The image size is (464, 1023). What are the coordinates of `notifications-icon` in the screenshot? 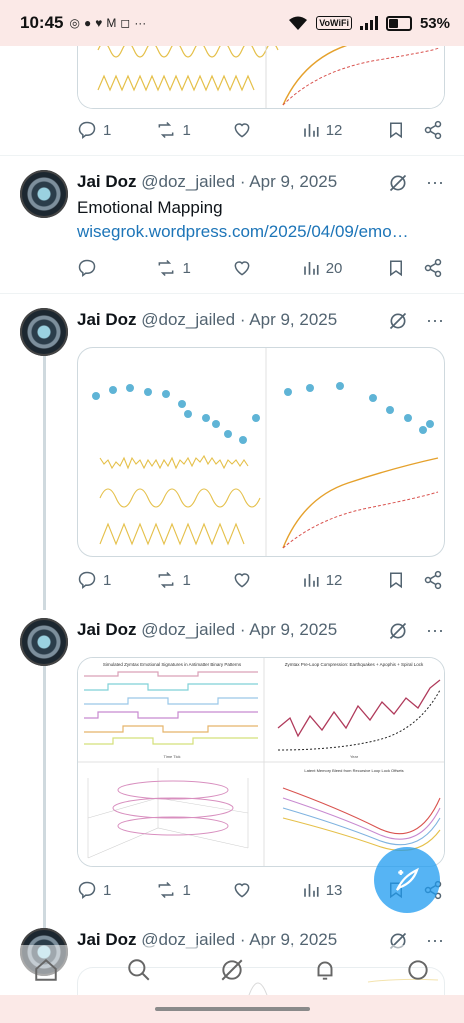 It's located at (325, 970).